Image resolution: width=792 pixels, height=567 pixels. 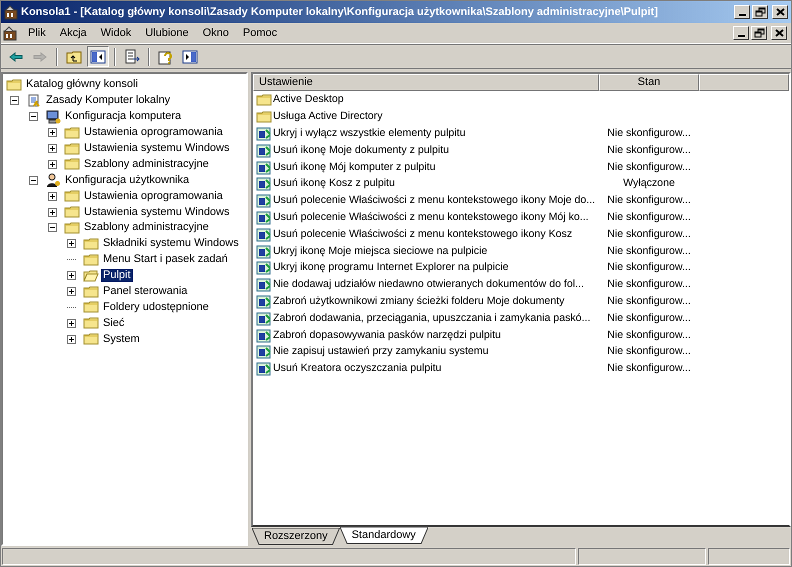 I want to click on folder-name: Usługa Active Directory, so click(x=328, y=117).